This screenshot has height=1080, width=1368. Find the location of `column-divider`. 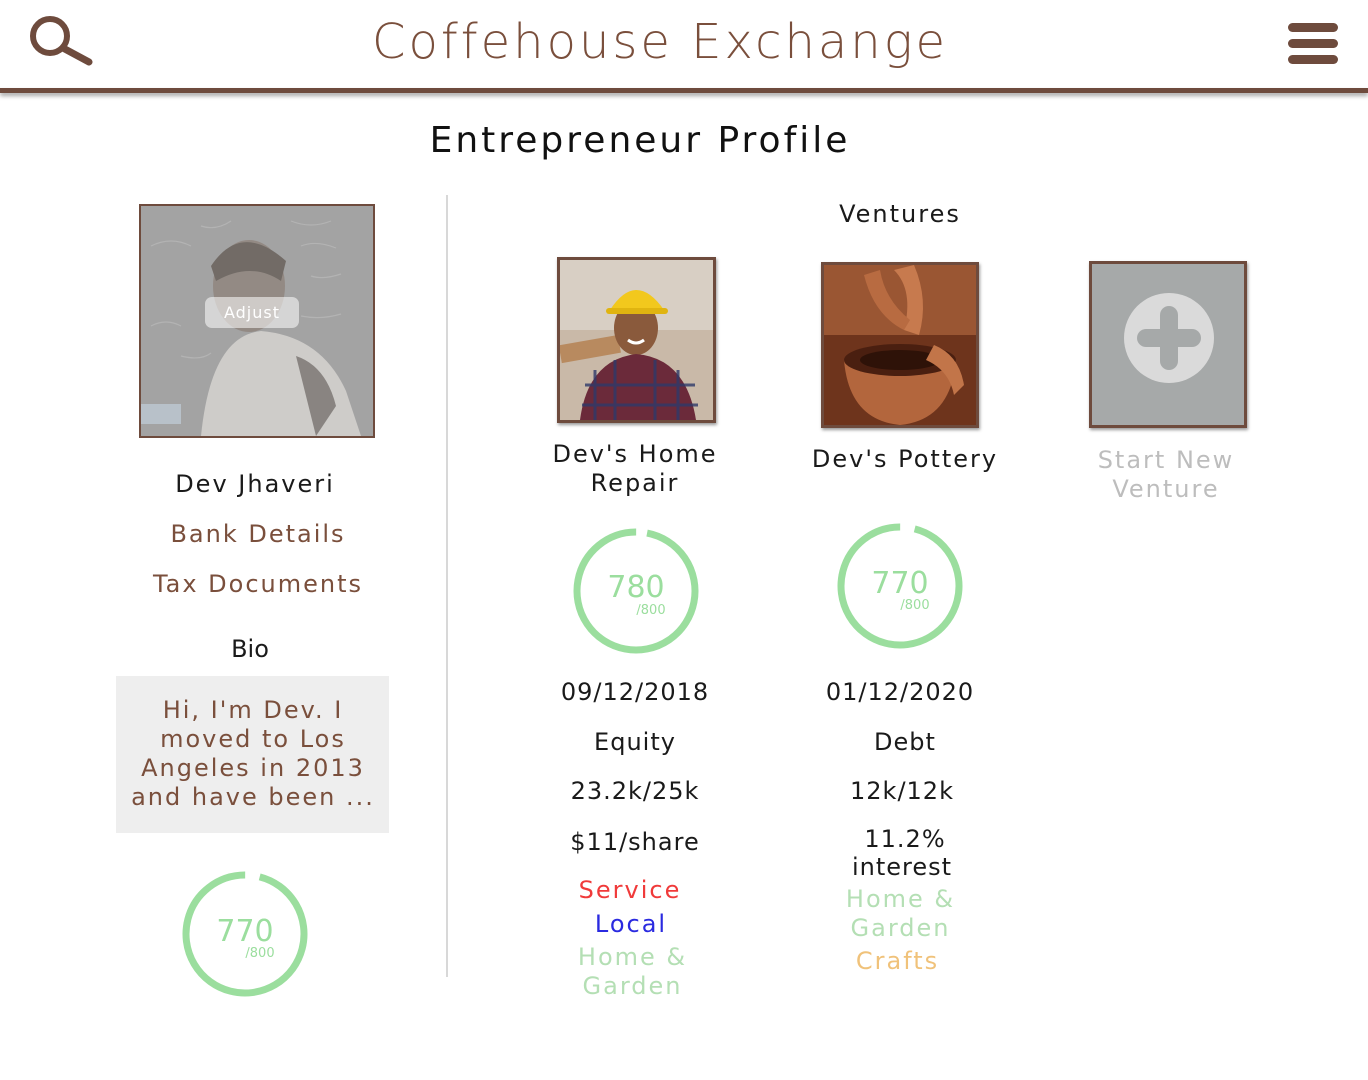

column-divider is located at coordinates (447, 586).